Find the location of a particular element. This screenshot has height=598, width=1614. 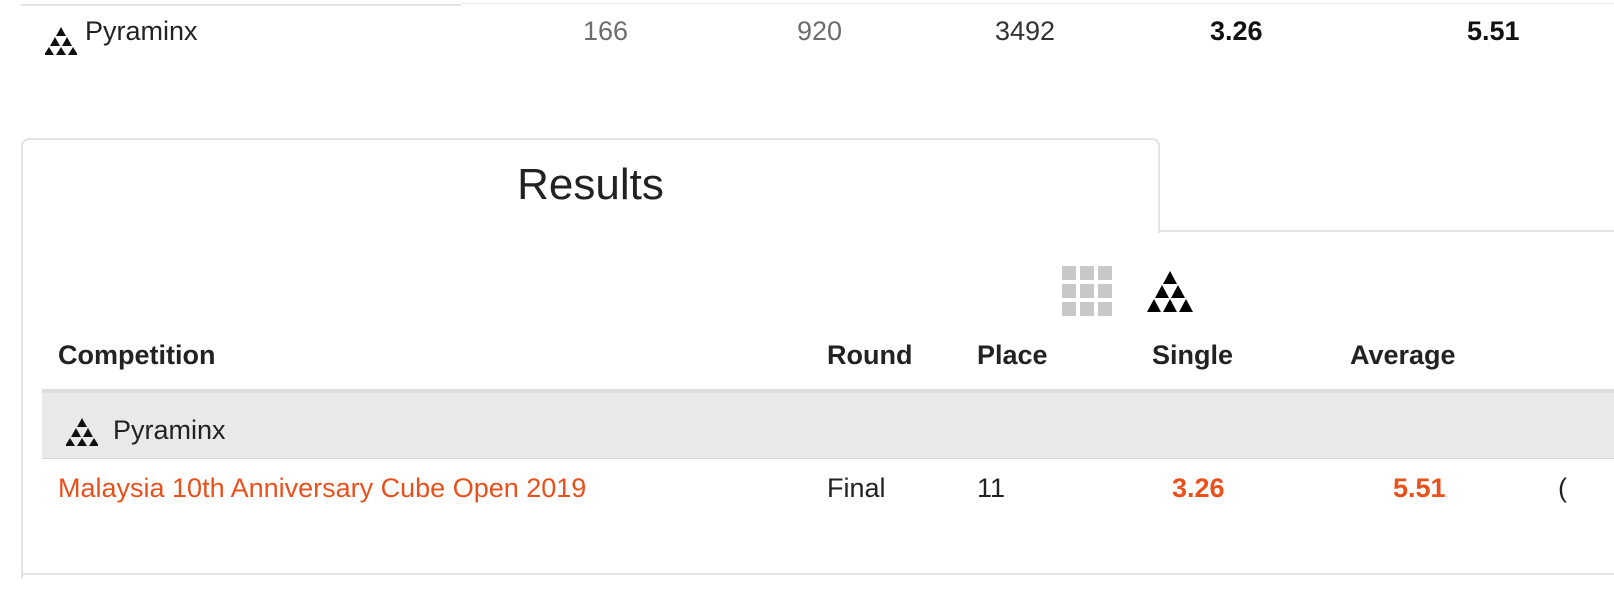

record-single: 3.26 is located at coordinates (1236, 31).